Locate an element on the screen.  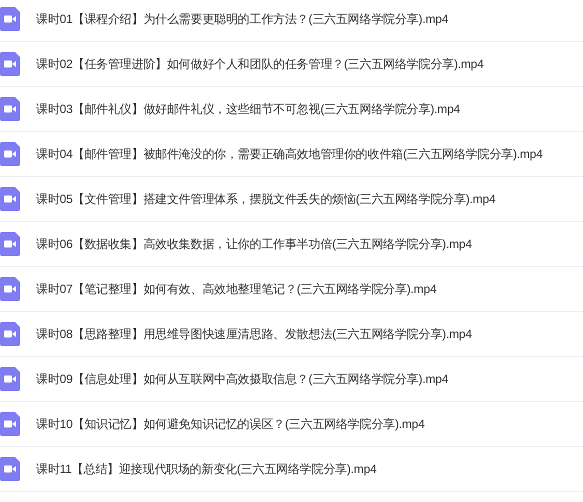
file-name: 课时02【任务管理进阶】如何做好个人和团队的任务管理？(三六五网络学院分享).mp4 is located at coordinates (260, 64).